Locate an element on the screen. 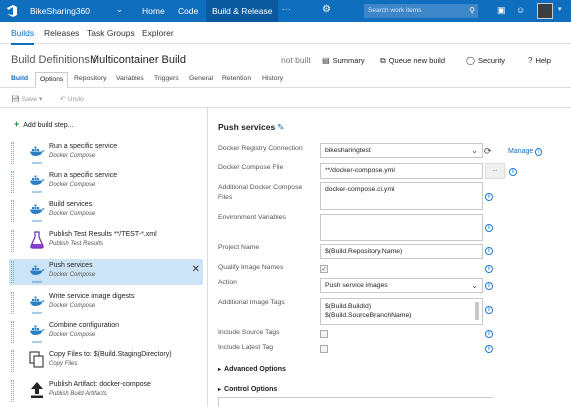 The image size is (571, 407). help-button: ? Help is located at coordinates (539, 60).